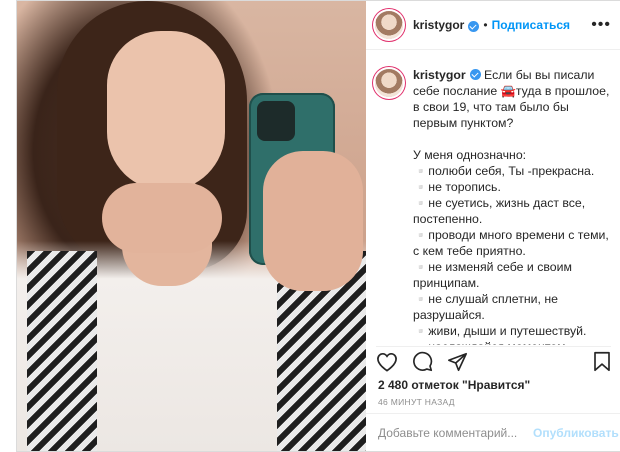  Describe the element at coordinates (389, 83) in the screenshot. I see `caption-avatar` at that location.